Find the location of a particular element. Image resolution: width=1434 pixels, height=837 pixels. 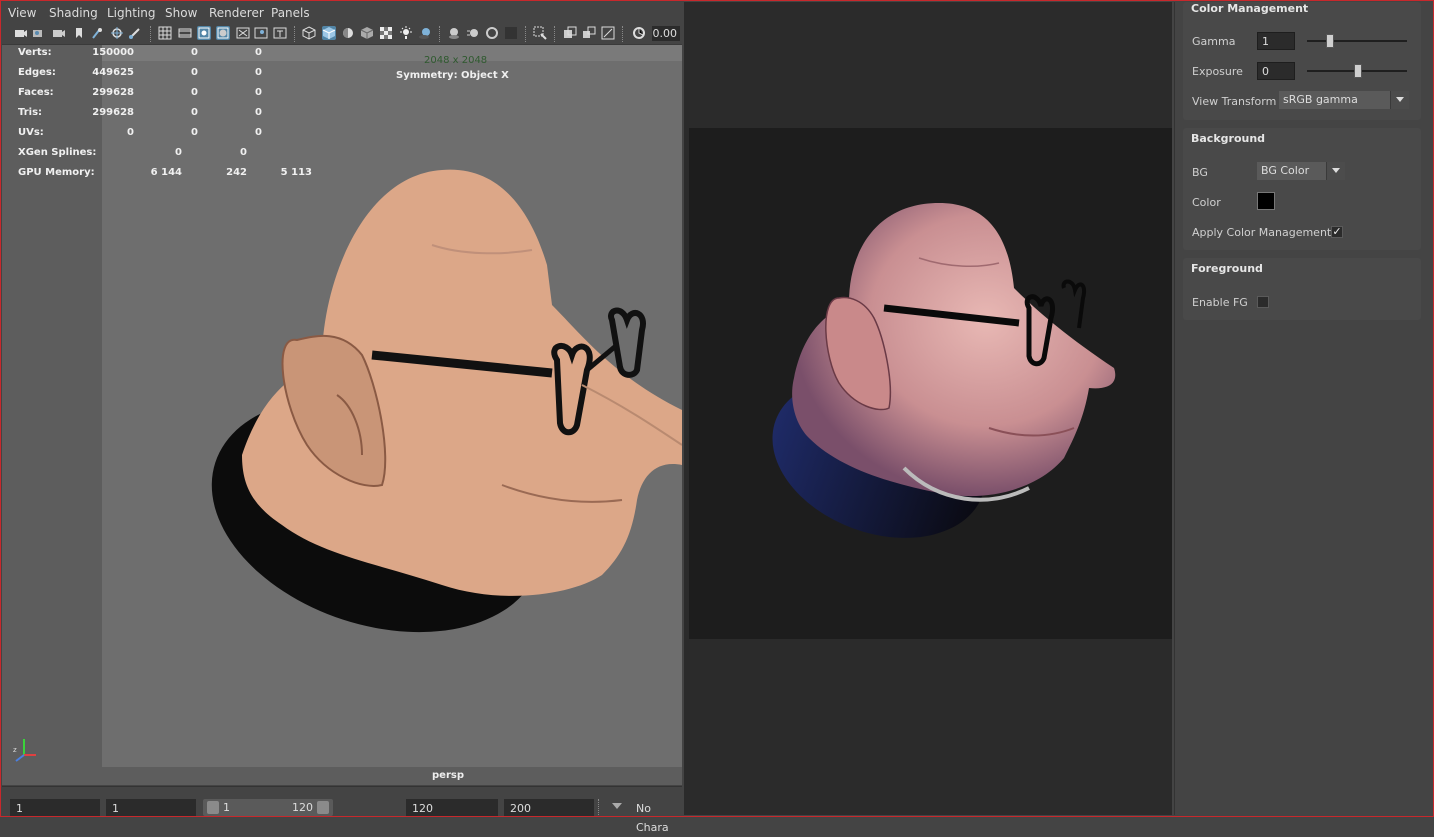

rendered-head-model is located at coordinates (944, 370).